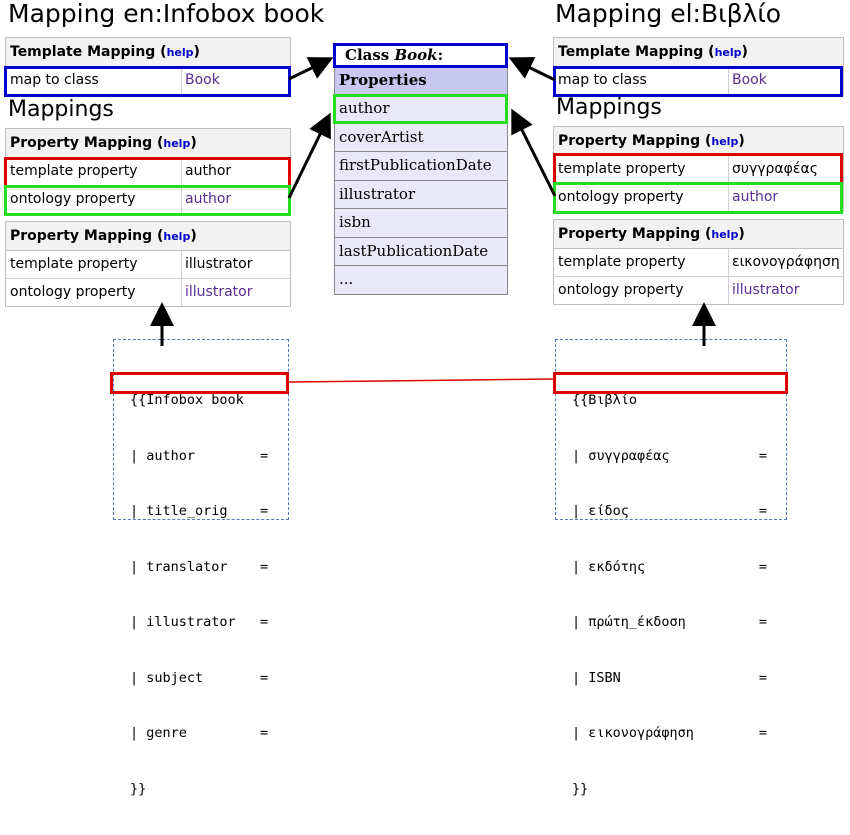 This screenshot has width=850, height=835. Describe the element at coordinates (532, 69) in the screenshot. I see `arrow-right-class` at that location.